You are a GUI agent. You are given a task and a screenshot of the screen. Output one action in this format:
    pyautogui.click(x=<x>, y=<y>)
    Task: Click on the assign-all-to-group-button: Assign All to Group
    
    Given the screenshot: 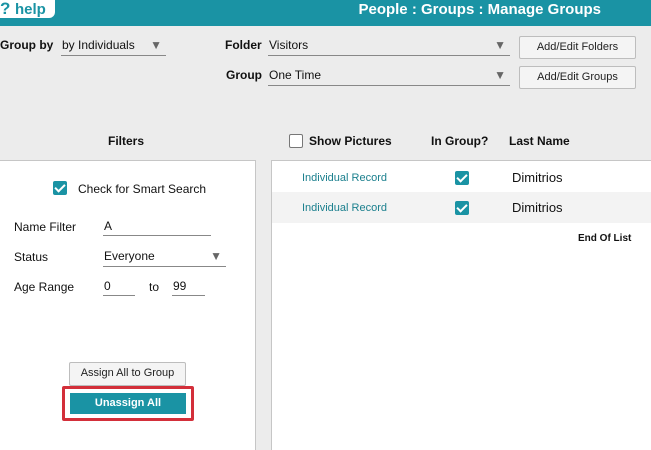 What is the action you would take?
    pyautogui.click(x=127, y=374)
    